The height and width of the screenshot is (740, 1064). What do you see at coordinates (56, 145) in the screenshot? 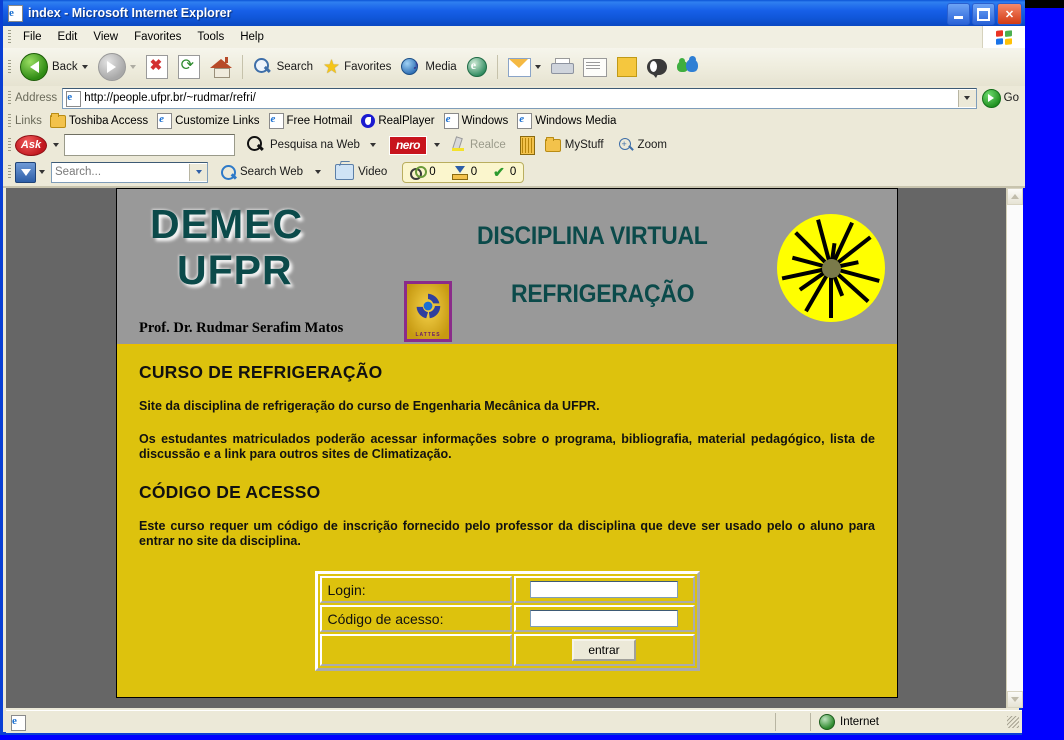
I see `ask-dropdown-caret-icon` at bounding box center [56, 145].